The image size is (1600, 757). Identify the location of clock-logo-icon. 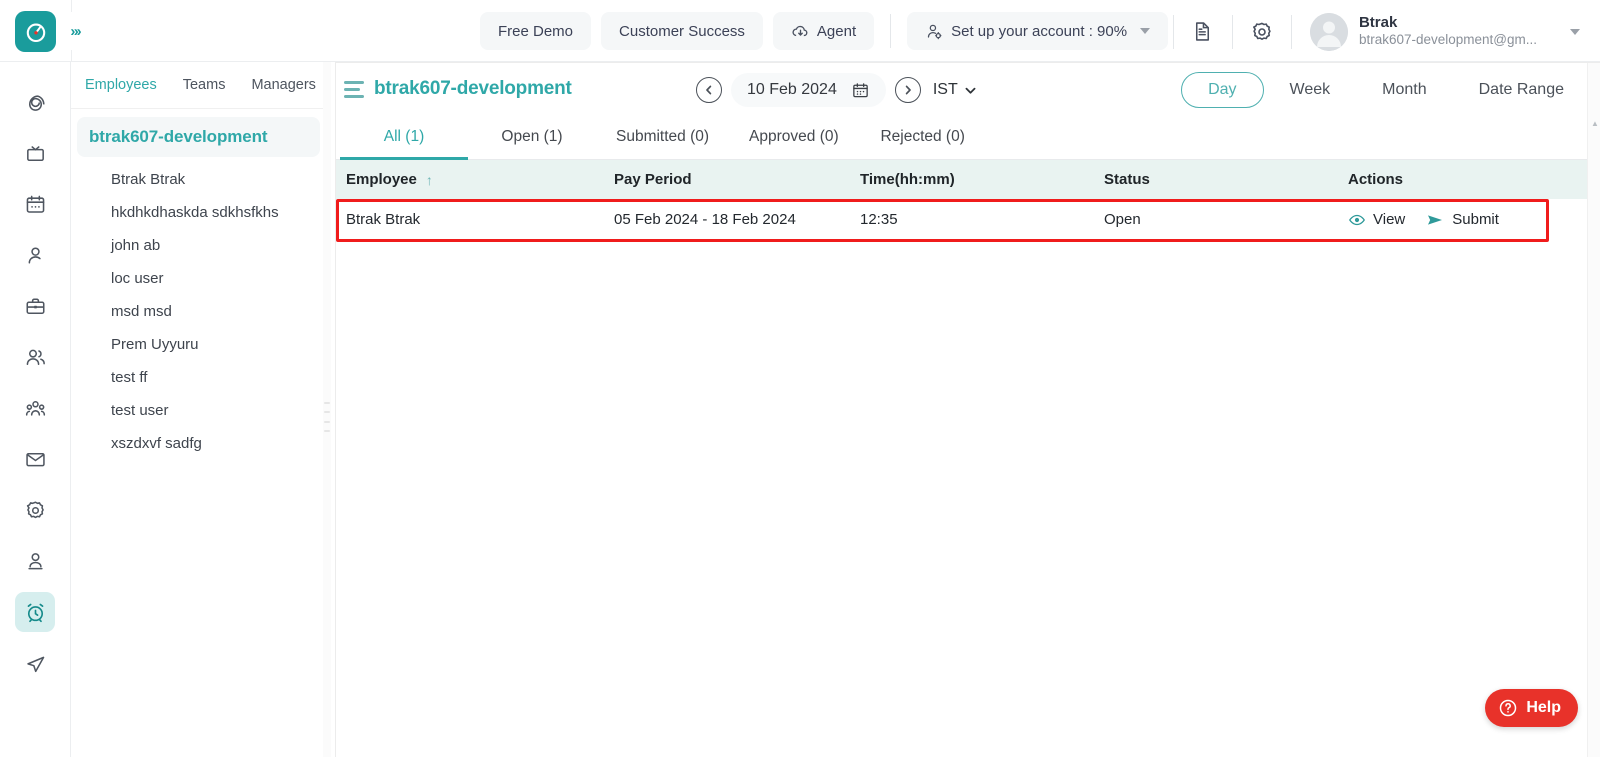
(35, 32).